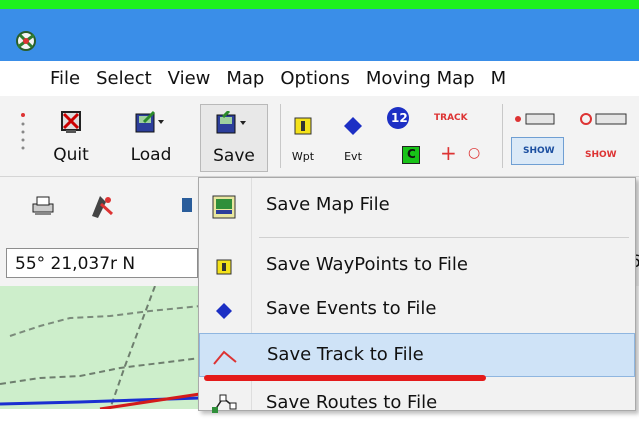  What do you see at coordinates (71, 137) in the screenshot?
I see `quit-button: Quit` at bounding box center [71, 137].